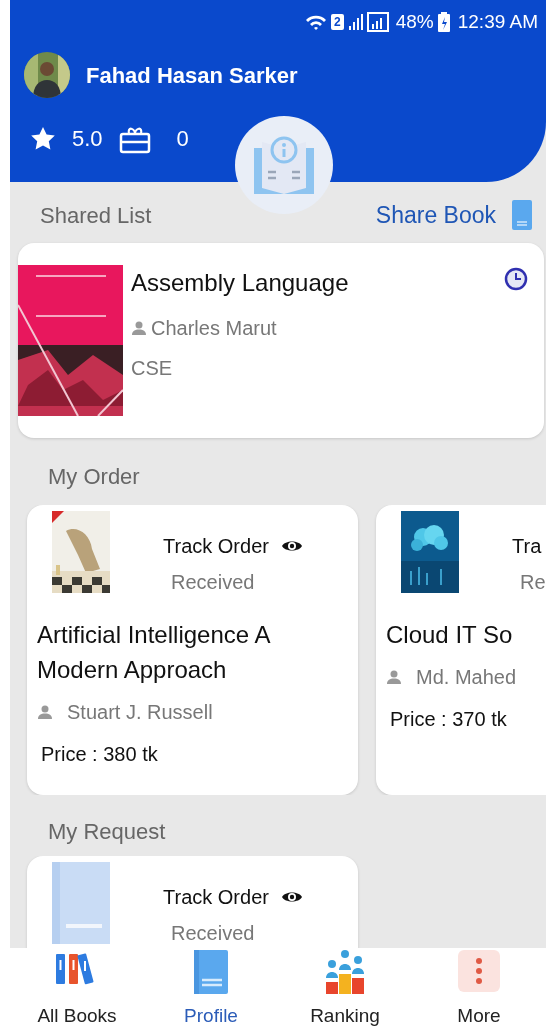  I want to click on order-card: Tra Re Cloud IT So Md. Mahed Price : 370 tk, so click(461, 649).